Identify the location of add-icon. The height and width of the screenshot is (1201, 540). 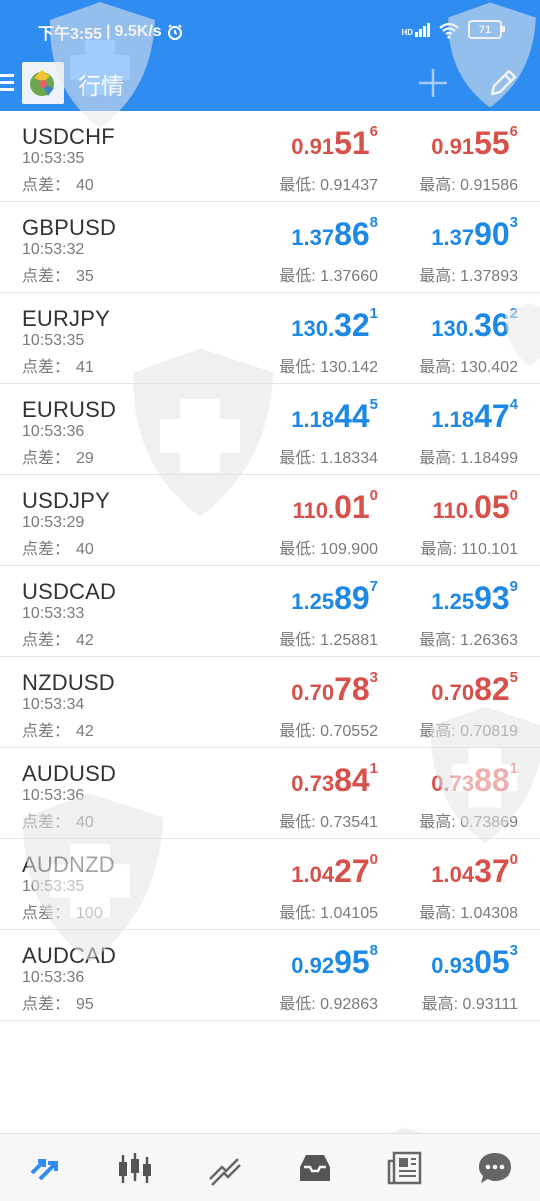
(433, 83).